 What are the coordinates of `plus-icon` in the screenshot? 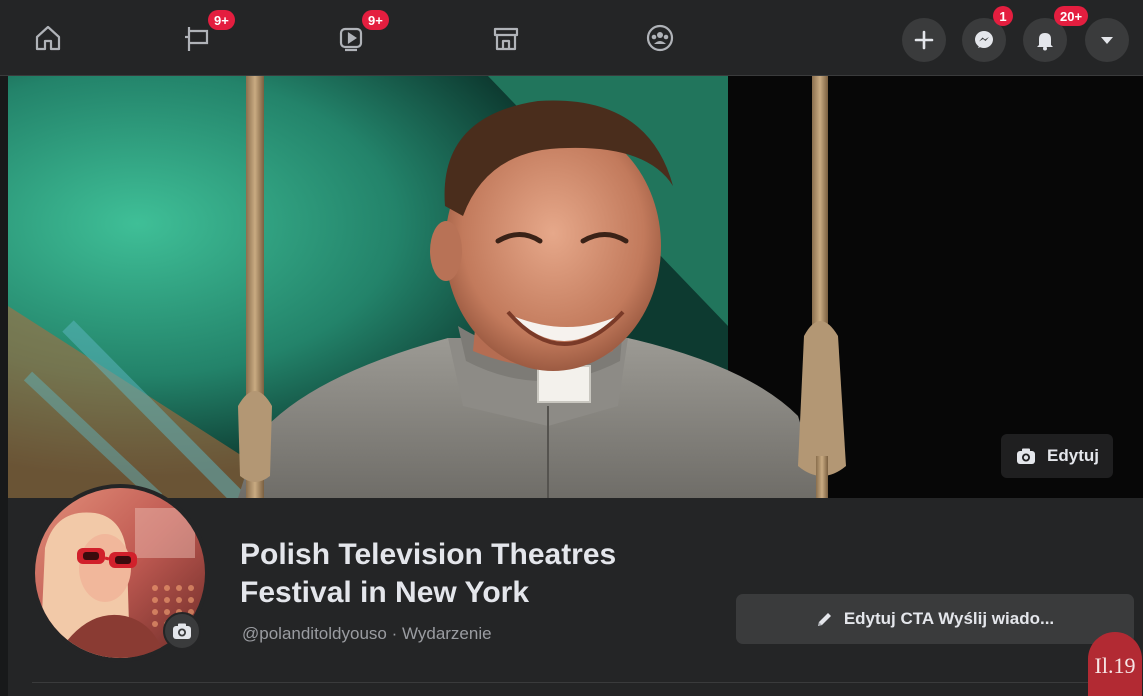 It's located at (924, 40).